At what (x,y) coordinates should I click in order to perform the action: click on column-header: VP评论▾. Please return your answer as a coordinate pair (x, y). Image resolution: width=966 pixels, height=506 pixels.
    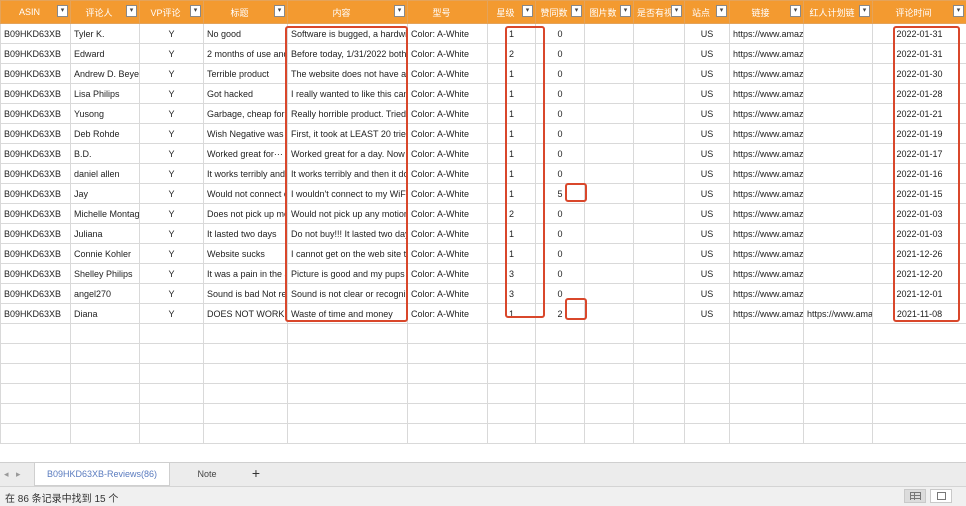
    Looking at the image, I should click on (172, 12).